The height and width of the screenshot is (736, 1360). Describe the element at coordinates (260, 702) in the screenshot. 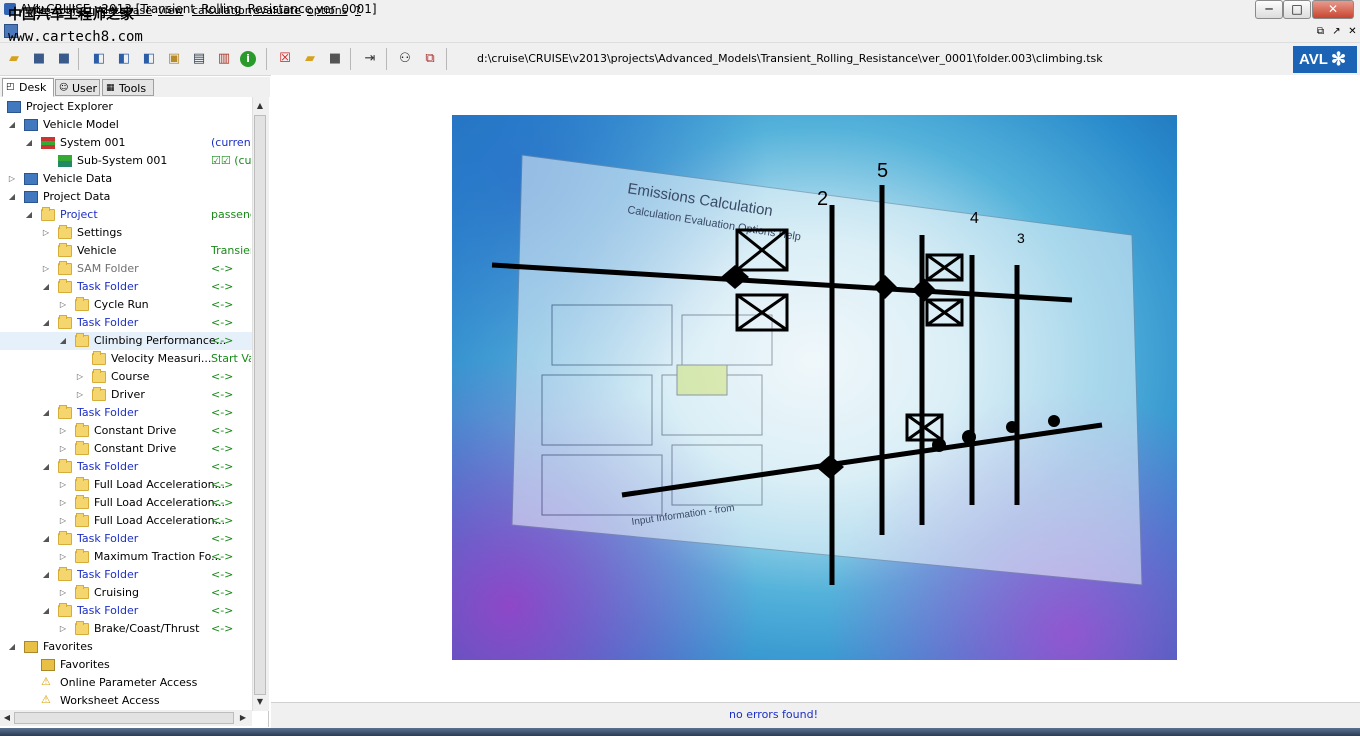

I see `scroll-down-icon: ▼` at that location.